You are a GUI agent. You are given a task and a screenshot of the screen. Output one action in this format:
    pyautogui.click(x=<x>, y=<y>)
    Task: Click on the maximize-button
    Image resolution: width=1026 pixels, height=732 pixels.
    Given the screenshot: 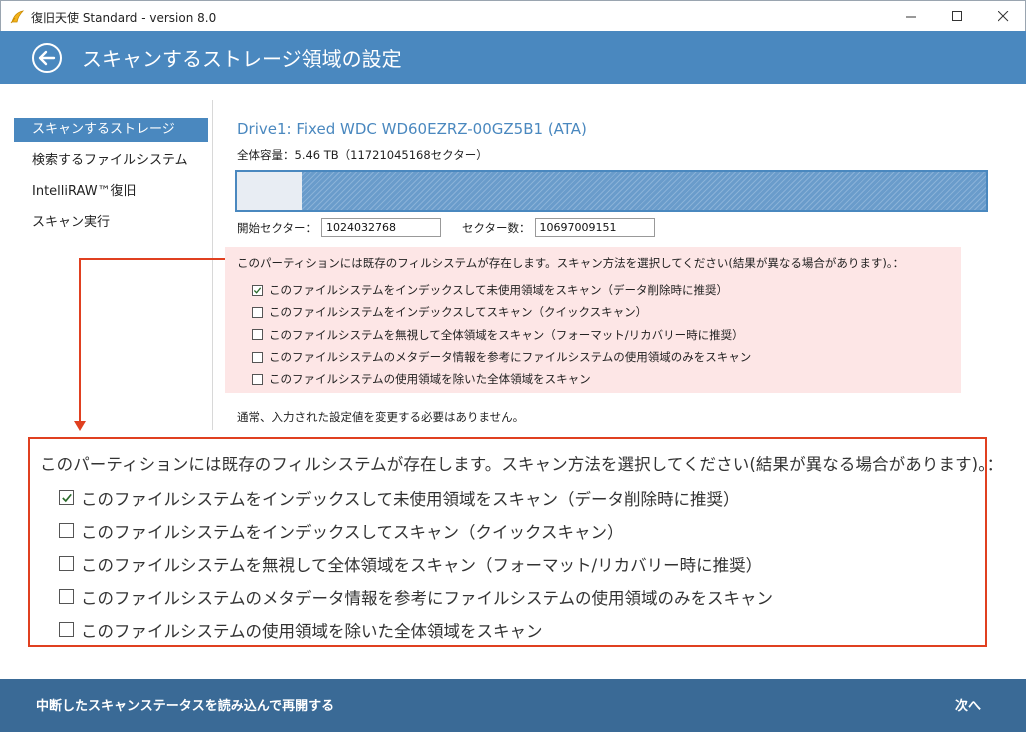 What is the action you would take?
    pyautogui.click(x=957, y=16)
    